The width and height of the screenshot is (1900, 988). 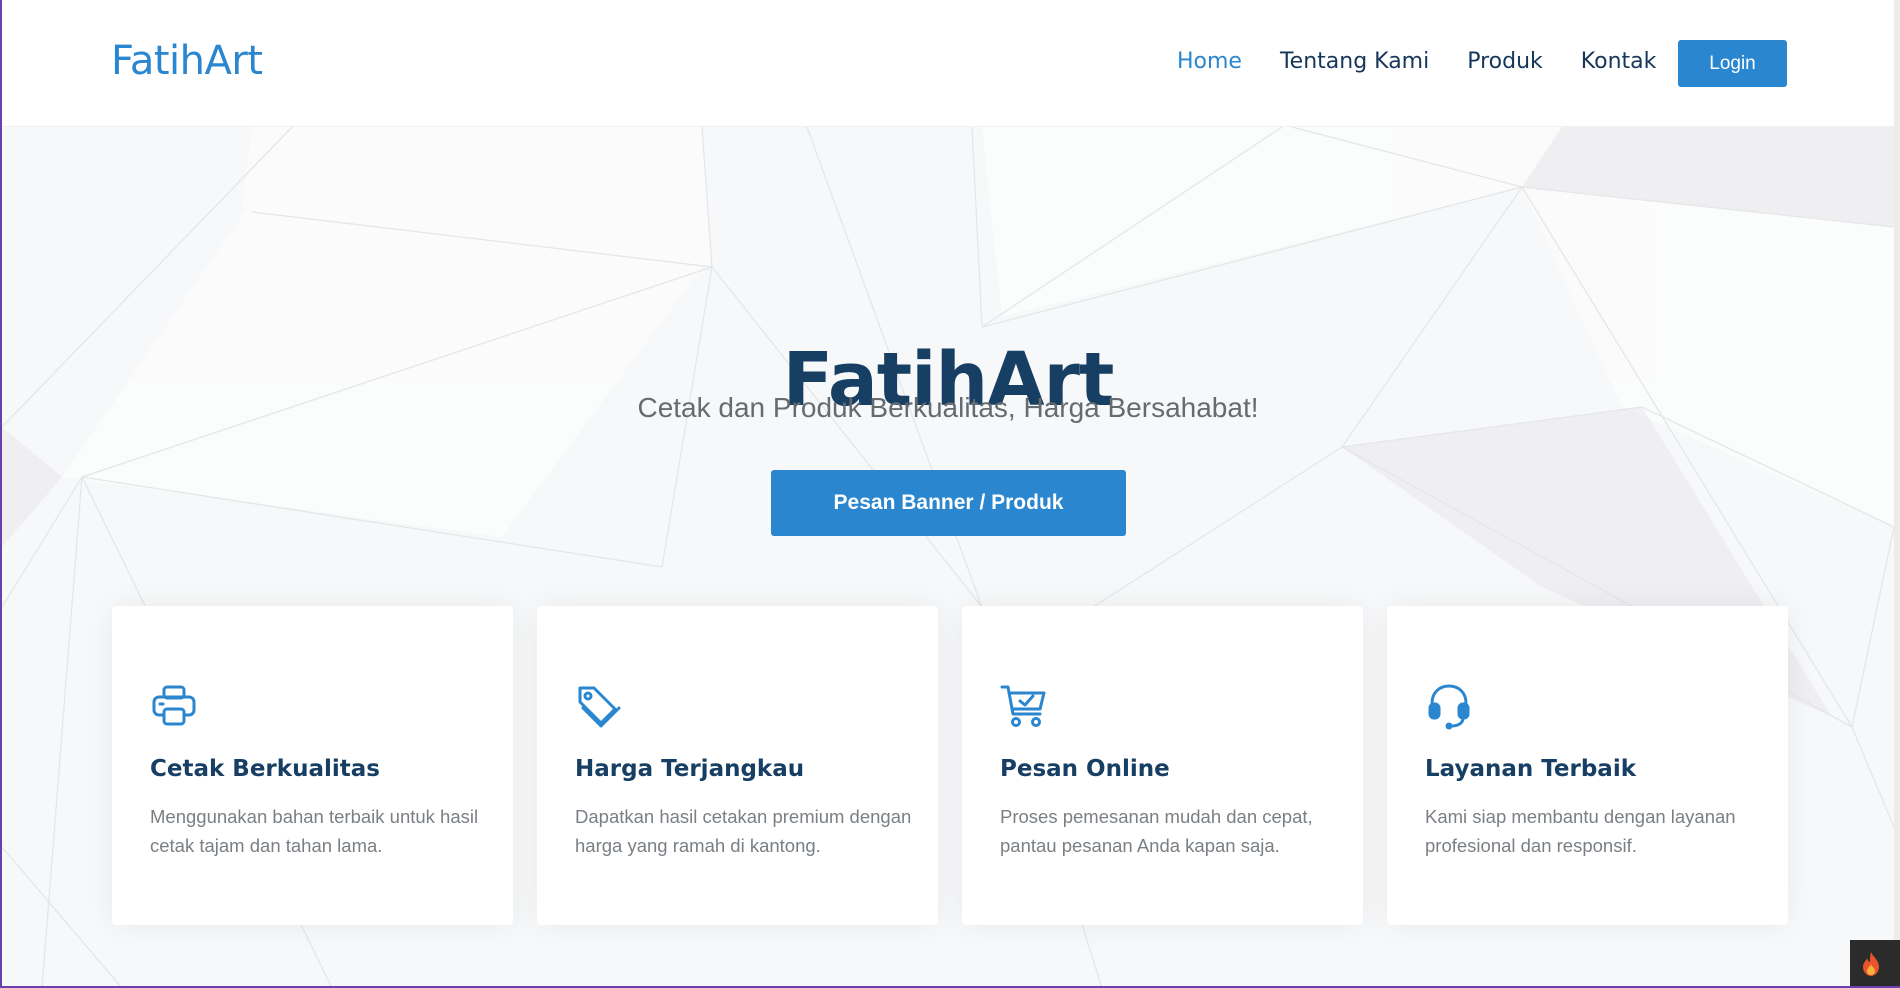 What do you see at coordinates (1871, 964) in the screenshot?
I see `flame-icon` at bounding box center [1871, 964].